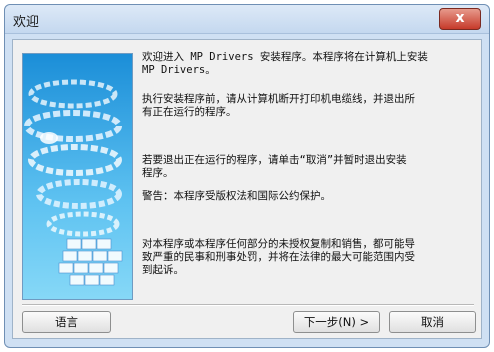  What do you see at coordinates (236, 196) in the screenshot?
I see `copyright-warning: 警告：本程序受版权法和国际公约保护。` at bounding box center [236, 196].